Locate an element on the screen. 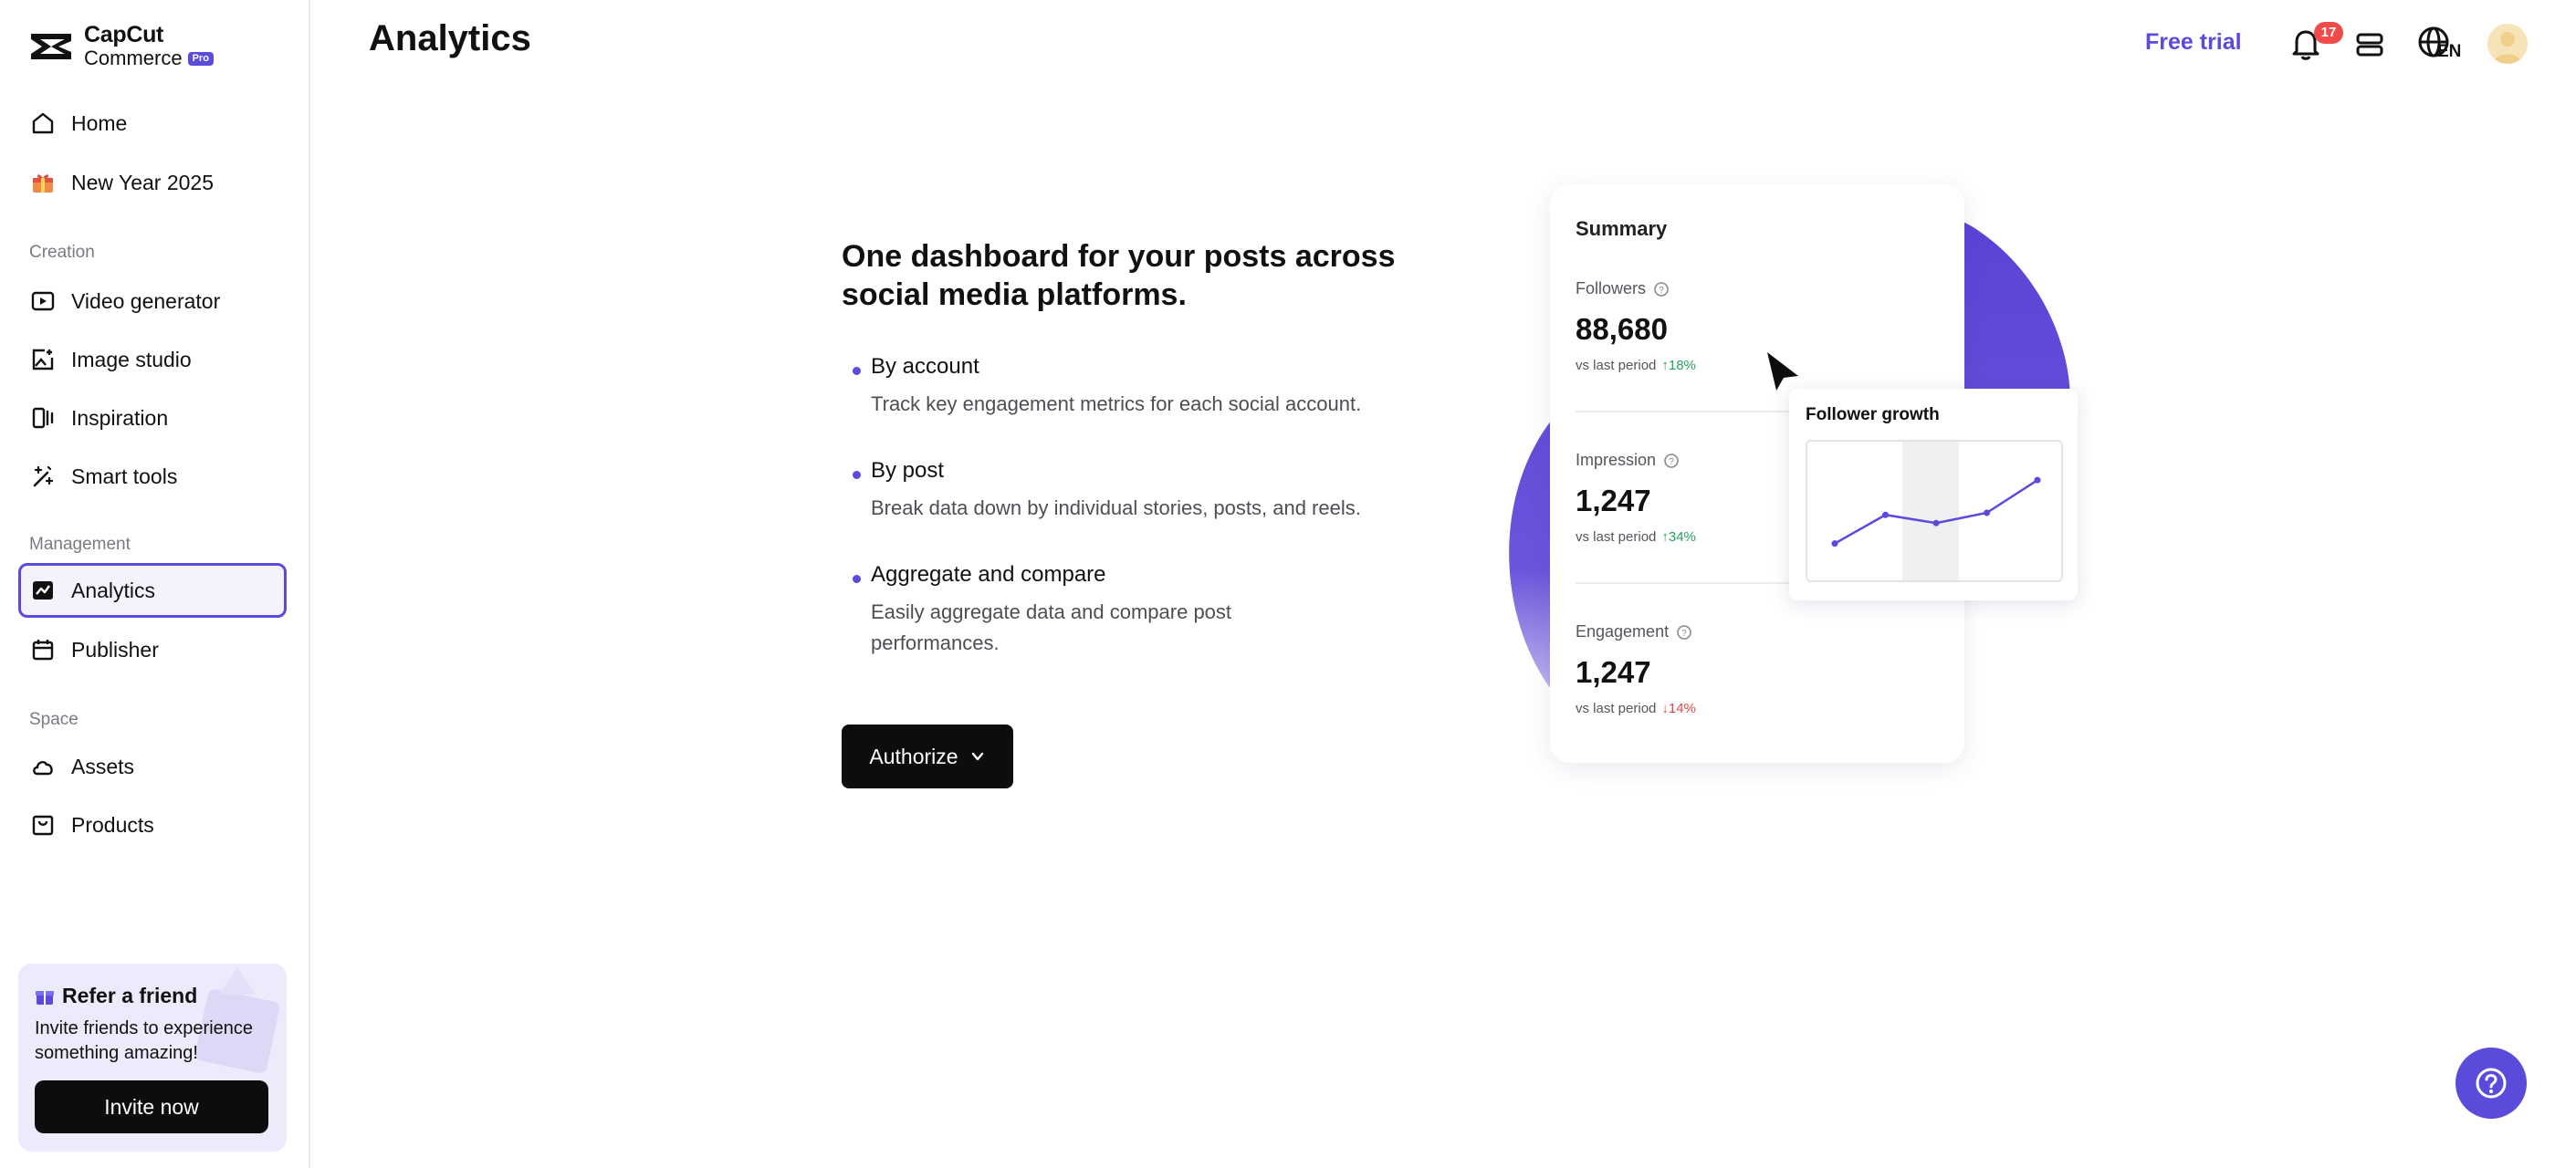  authorize-button: Authorize is located at coordinates (927, 756).